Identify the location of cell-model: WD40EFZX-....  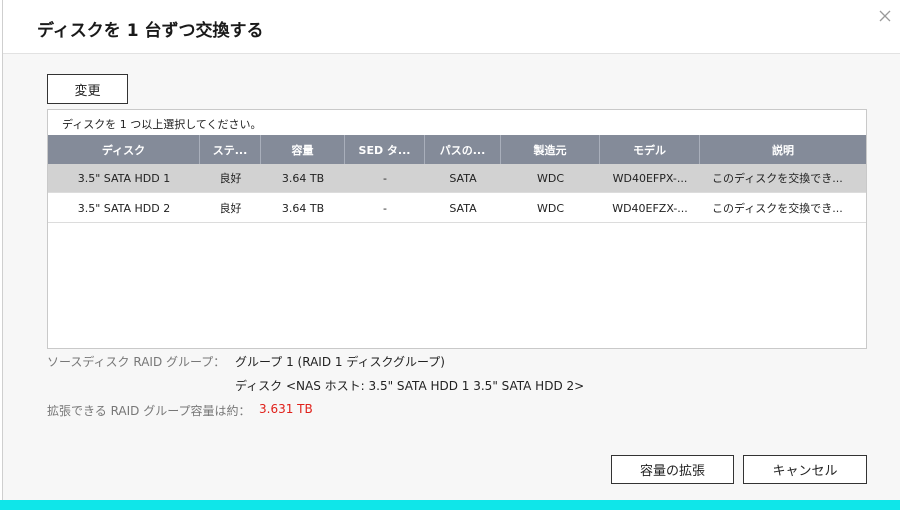
(650, 208).